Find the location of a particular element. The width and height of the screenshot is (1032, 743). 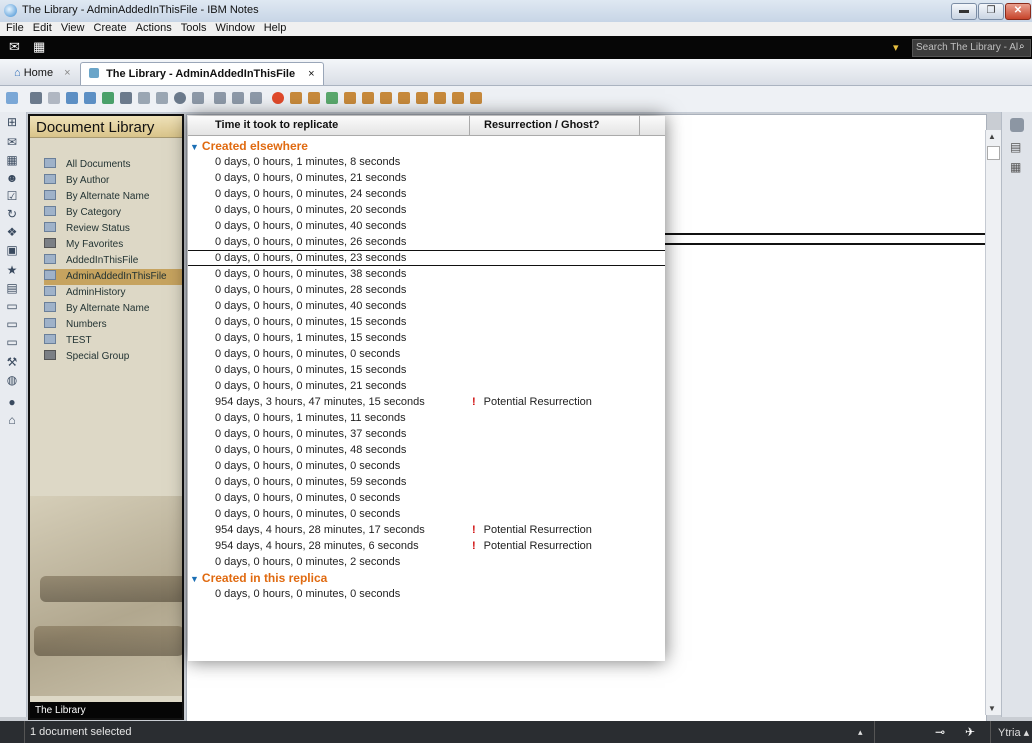

nav-item: My Favorites is located at coordinates (113, 245).